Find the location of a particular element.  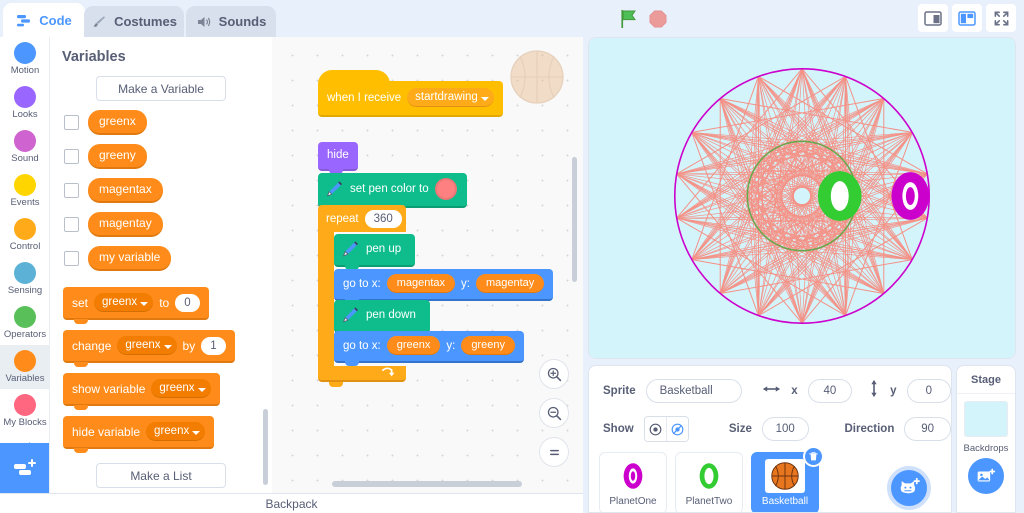

show-toggle-group is located at coordinates (666, 429).